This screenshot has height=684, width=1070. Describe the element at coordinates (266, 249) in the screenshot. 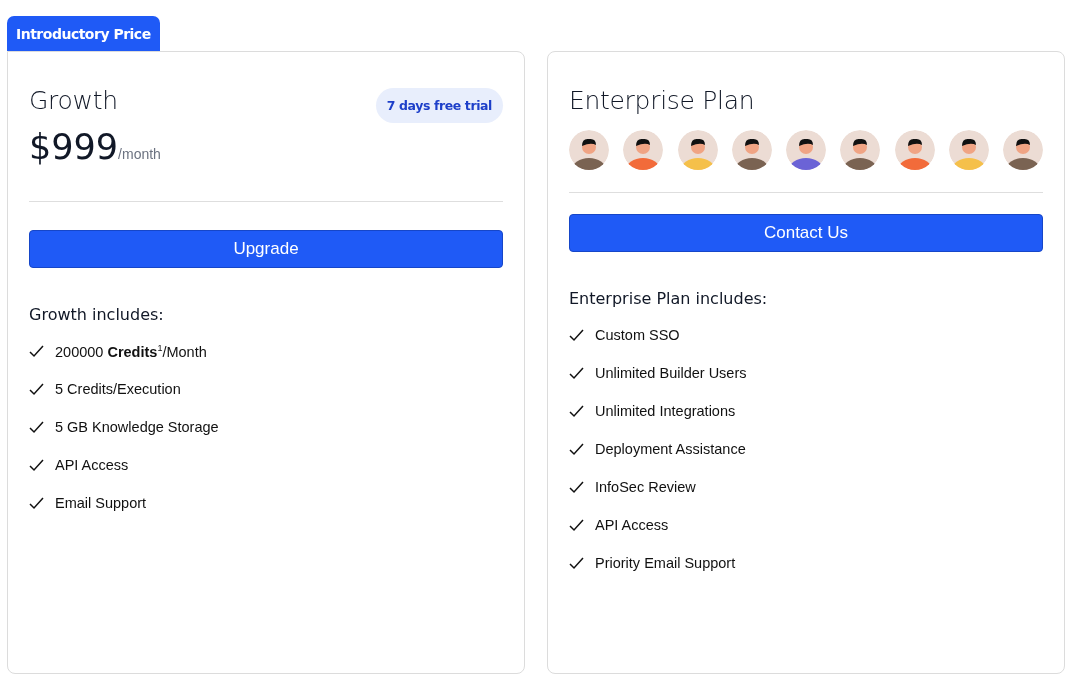

I see `plan-button: Upgrade` at that location.